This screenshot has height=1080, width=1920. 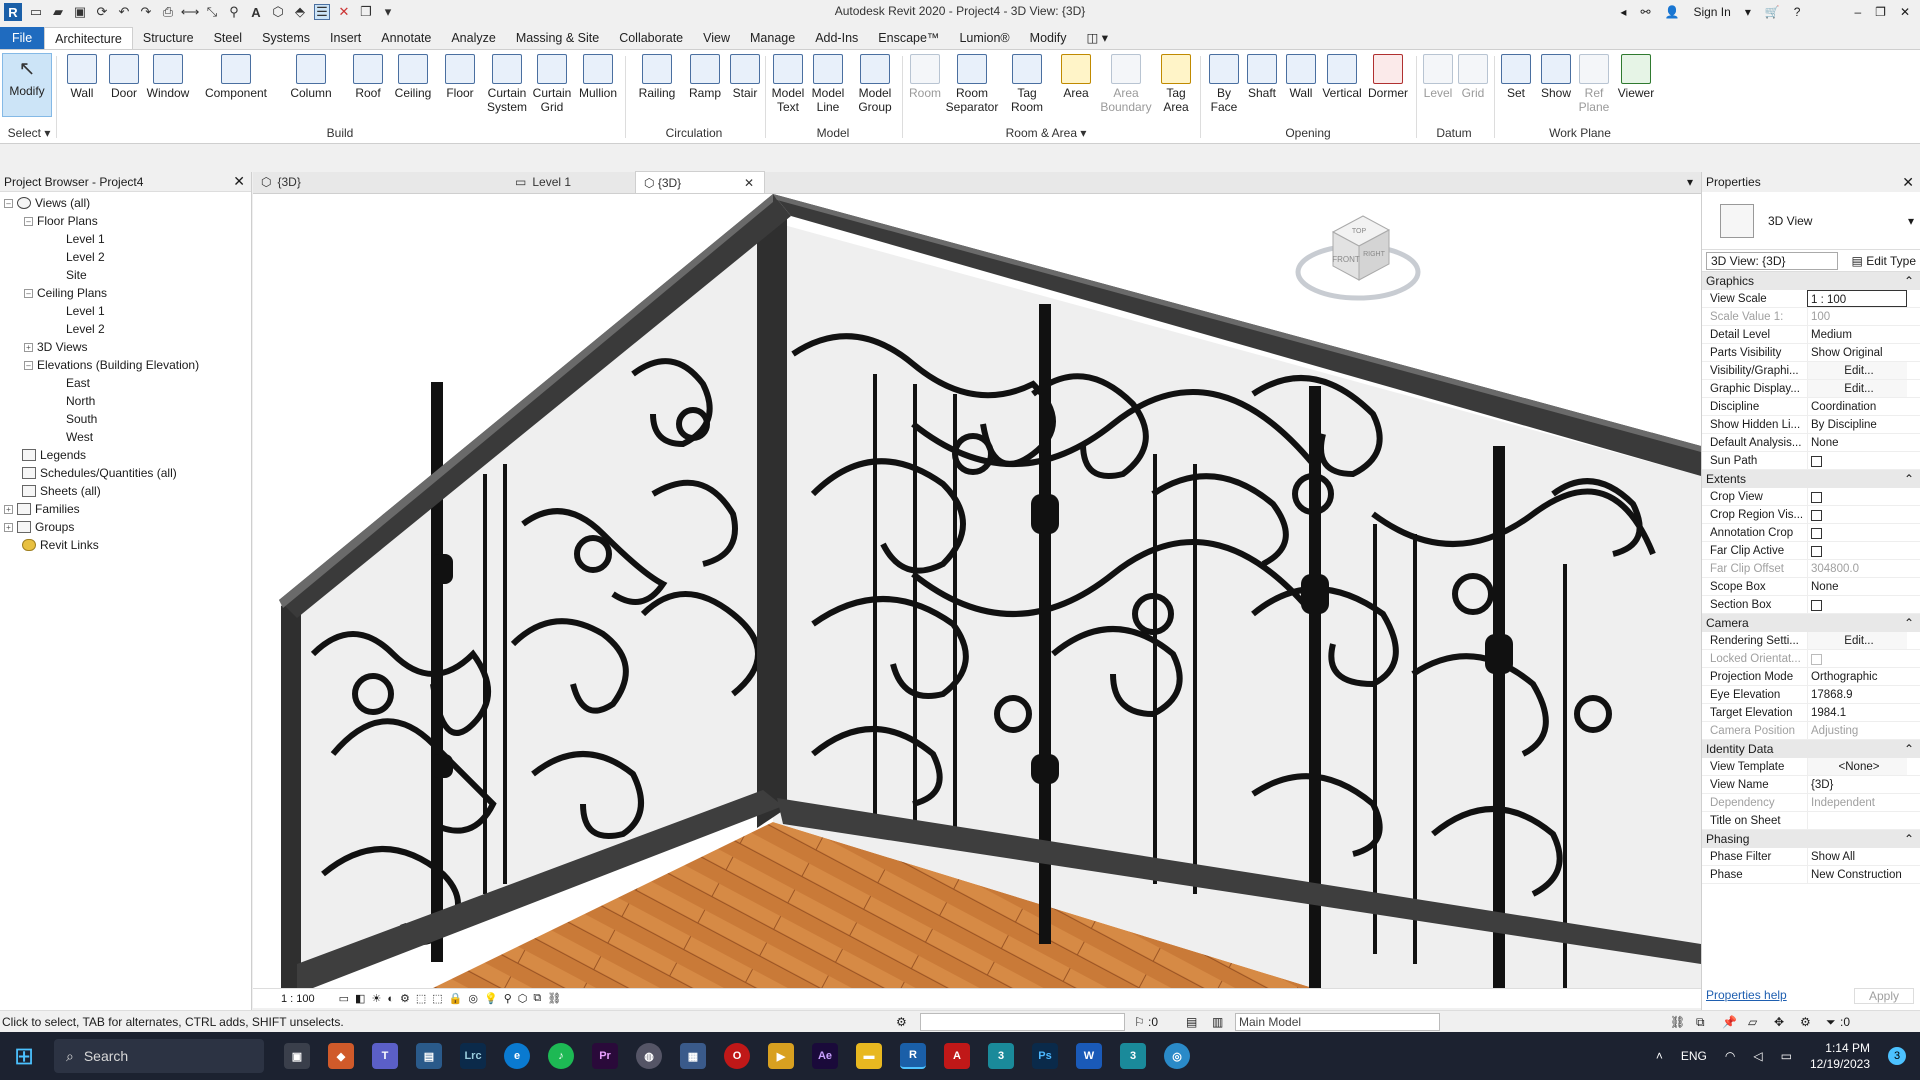 What do you see at coordinates (102, 12) in the screenshot?
I see `sync-icon: ⟳` at bounding box center [102, 12].